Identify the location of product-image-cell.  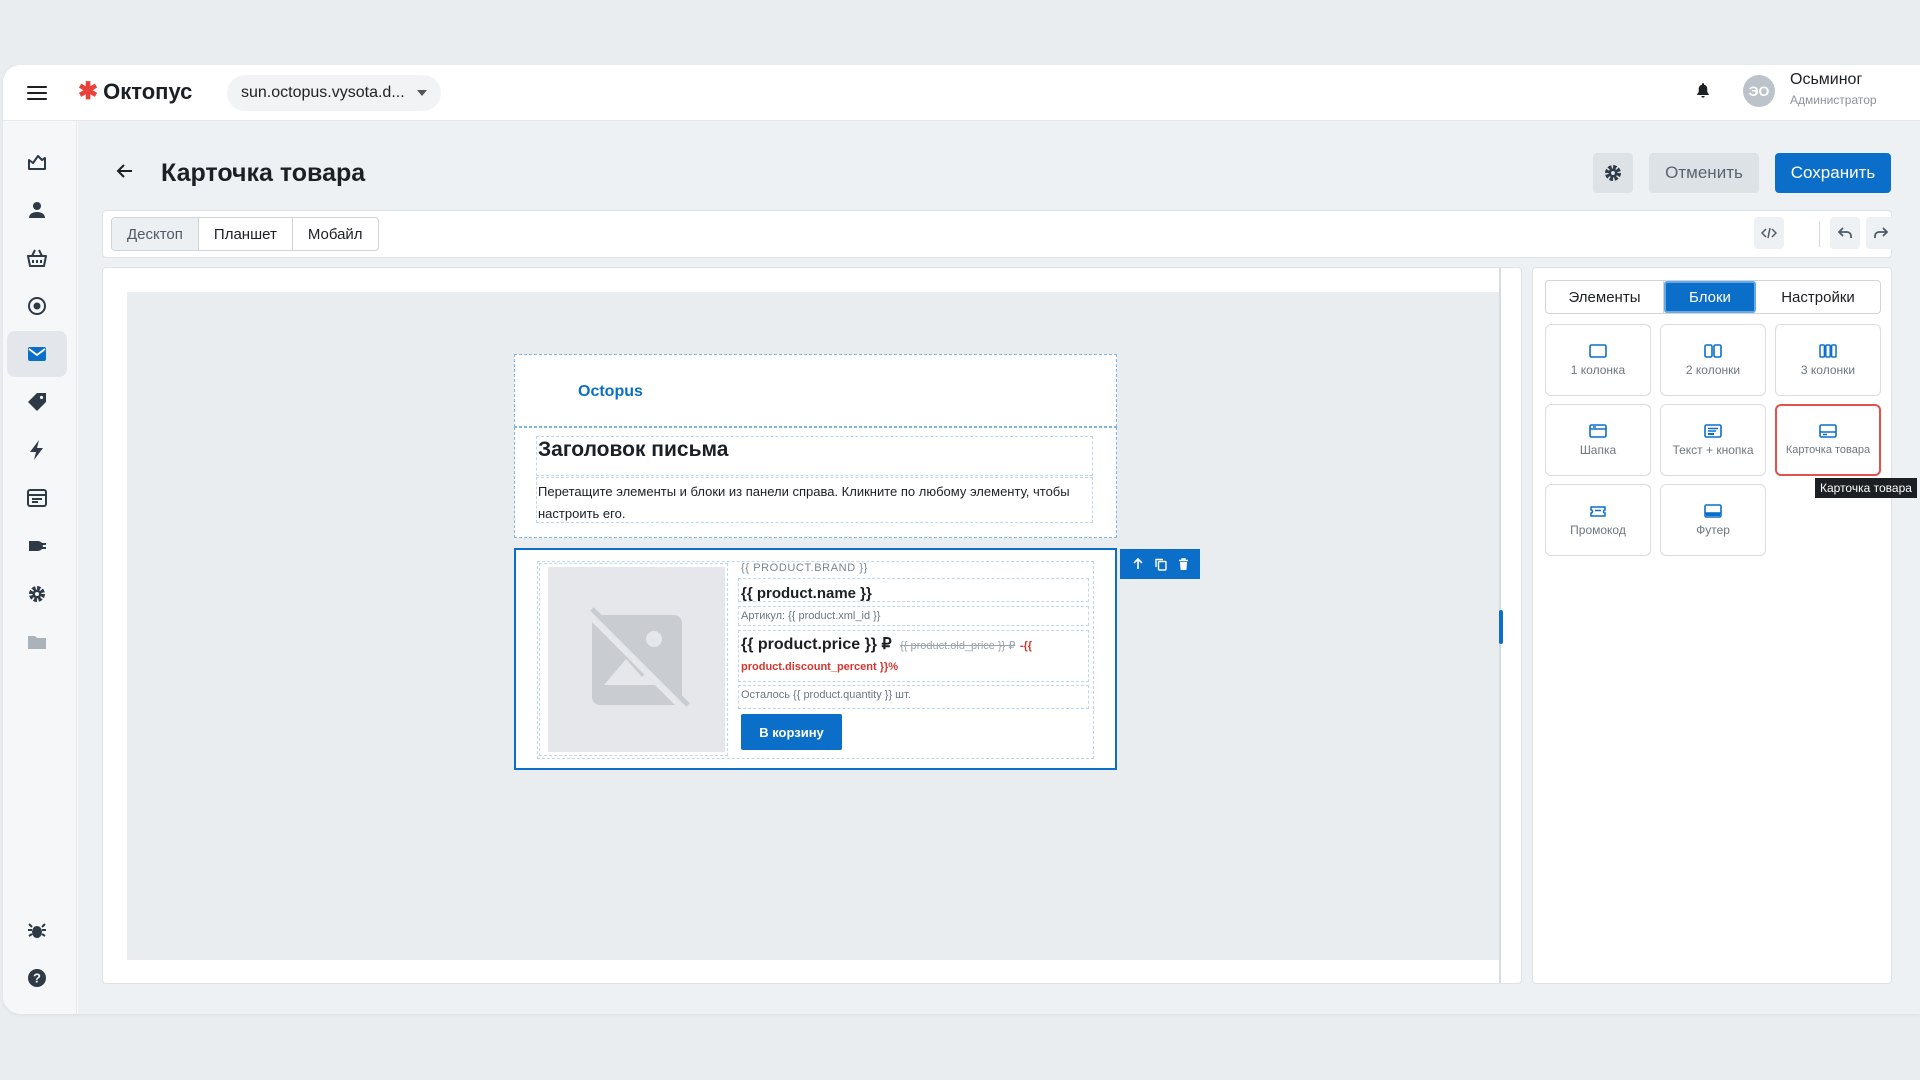
(633, 659).